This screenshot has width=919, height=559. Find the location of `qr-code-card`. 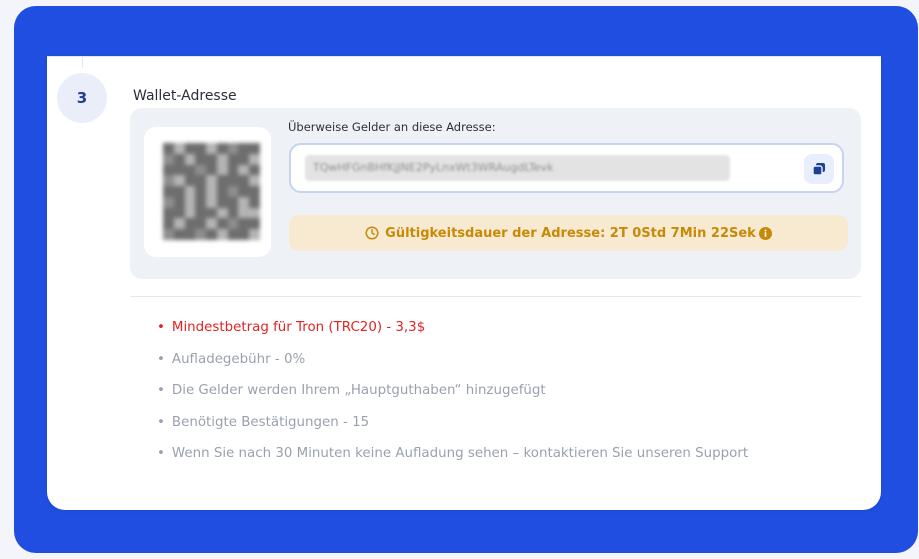

qr-code-card is located at coordinates (207, 192).